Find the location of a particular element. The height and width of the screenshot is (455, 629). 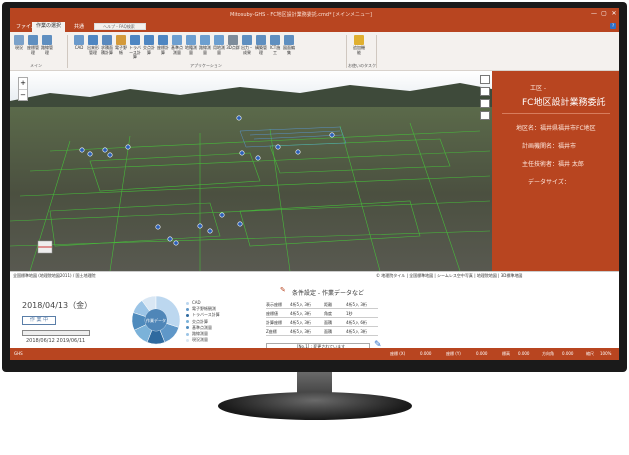

conditions-cell: 1秒 is located at coordinates (349, 313).